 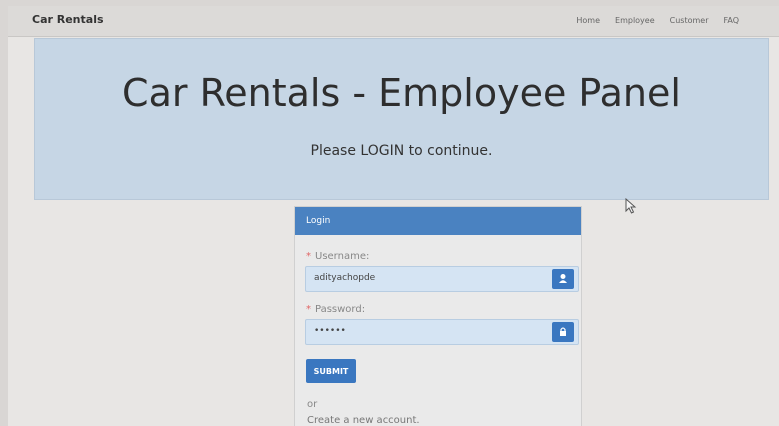 What do you see at coordinates (689, 20) in the screenshot?
I see `nav-link-customer: Customer` at bounding box center [689, 20].